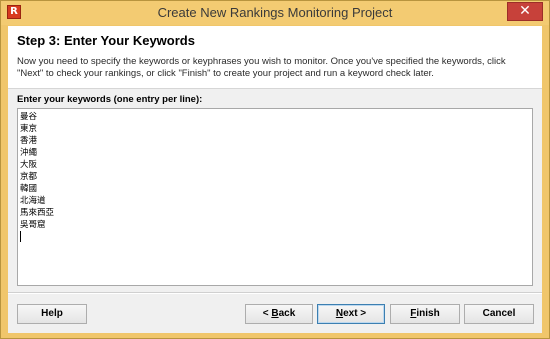  What do you see at coordinates (33, 201) in the screenshot?
I see `keyword-entry: 北海道` at bounding box center [33, 201].